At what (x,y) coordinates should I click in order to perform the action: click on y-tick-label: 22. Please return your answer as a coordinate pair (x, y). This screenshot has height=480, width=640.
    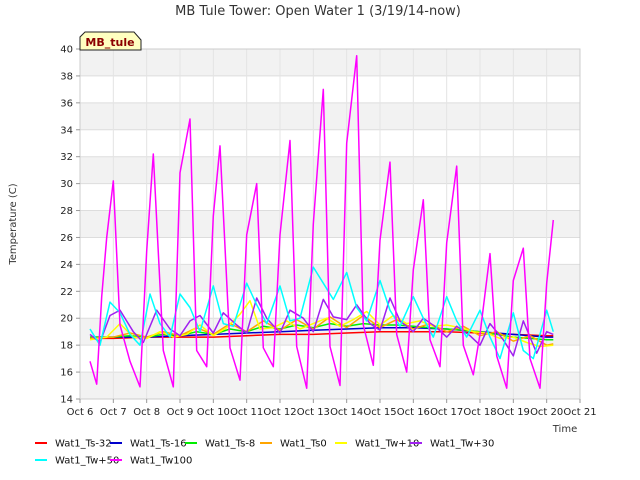
    Looking at the image, I should click on (66, 292).